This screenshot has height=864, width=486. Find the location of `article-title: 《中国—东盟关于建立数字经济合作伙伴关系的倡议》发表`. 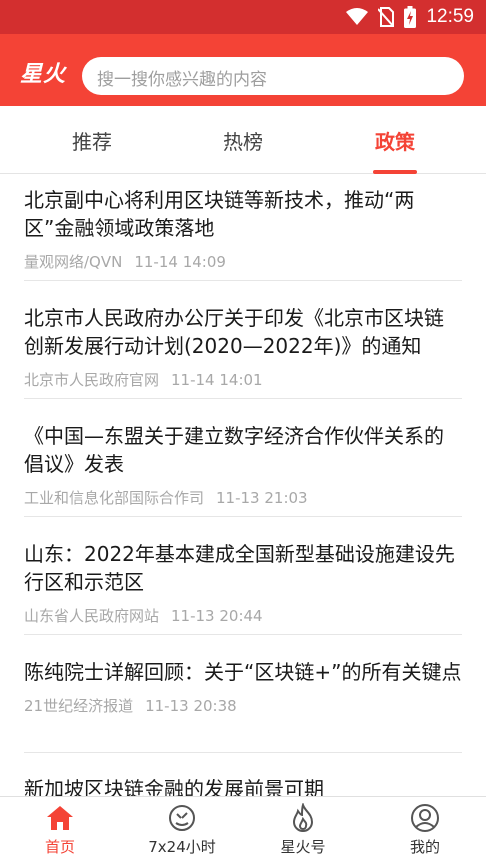

article-title: 《中国—东盟关于建立数字经济合作伙伴关系的倡议》发表 is located at coordinates (234, 450).